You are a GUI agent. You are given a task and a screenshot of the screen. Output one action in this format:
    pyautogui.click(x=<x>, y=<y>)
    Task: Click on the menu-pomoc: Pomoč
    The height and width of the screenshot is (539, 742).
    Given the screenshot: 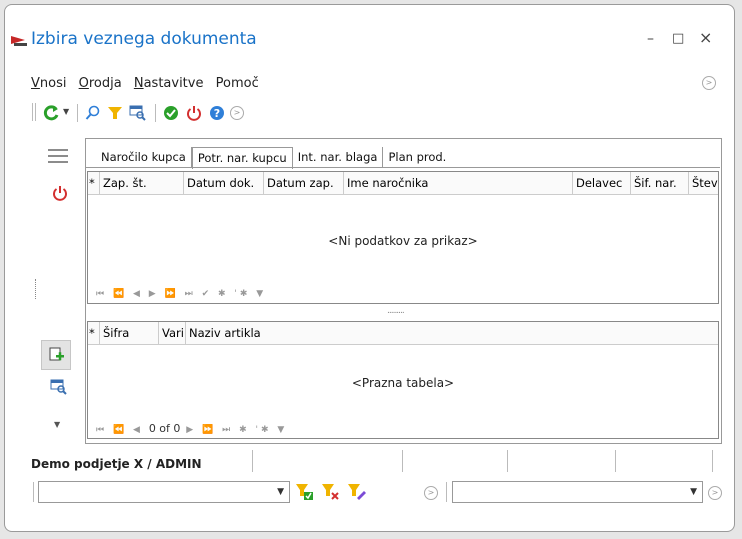 What is the action you would take?
    pyautogui.click(x=237, y=83)
    